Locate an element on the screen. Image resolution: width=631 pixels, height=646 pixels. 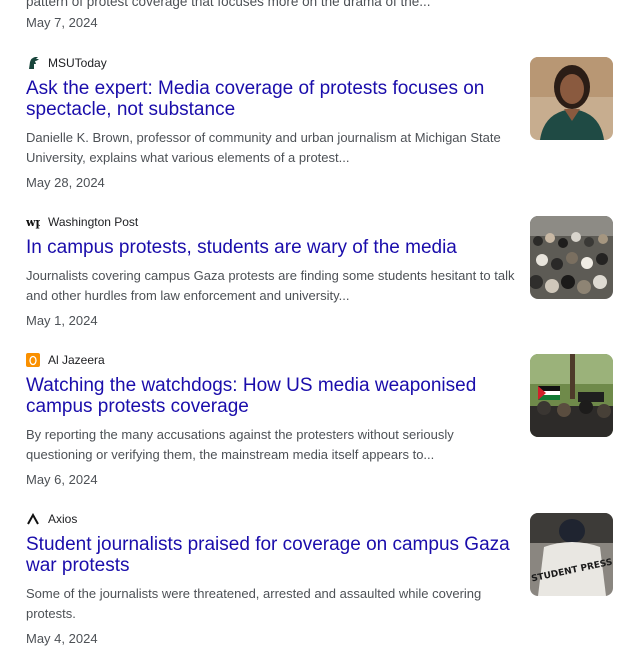
svg-text: wp is located at coordinates (33, 222).